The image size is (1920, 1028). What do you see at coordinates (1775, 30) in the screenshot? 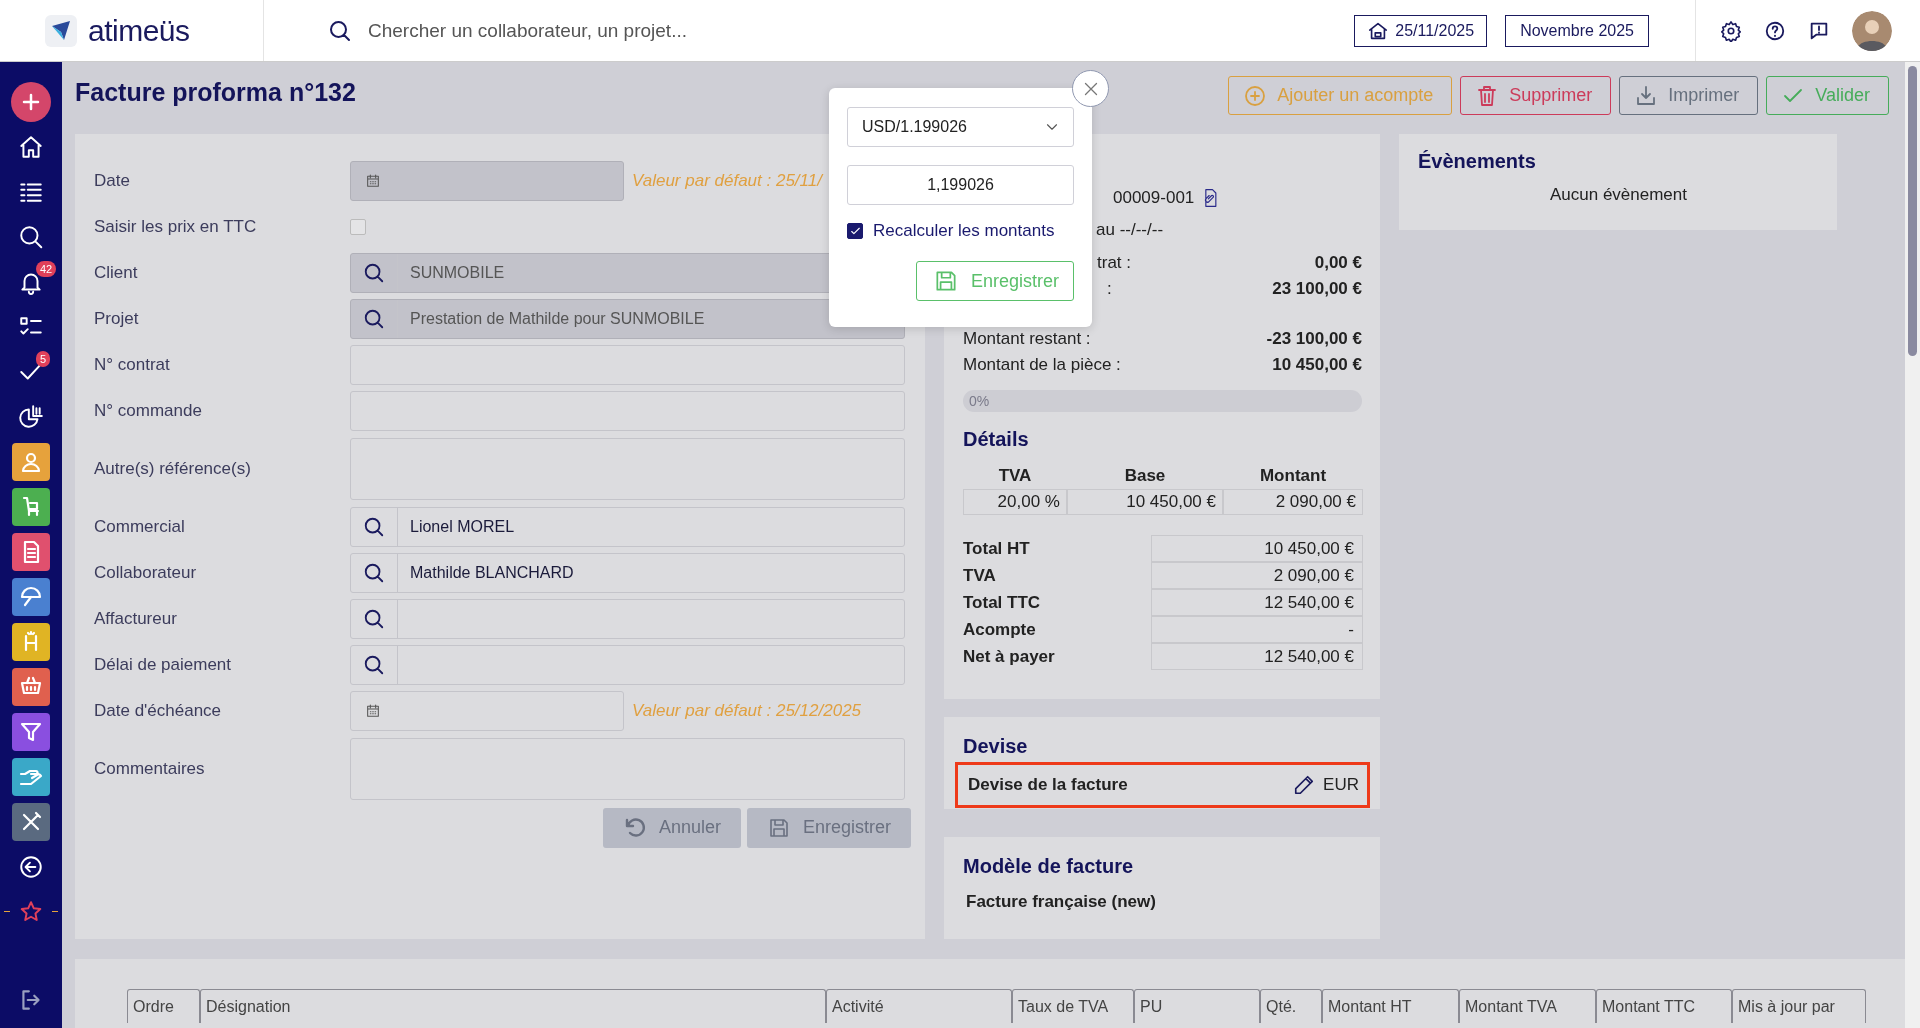
I see `help-icon` at bounding box center [1775, 30].